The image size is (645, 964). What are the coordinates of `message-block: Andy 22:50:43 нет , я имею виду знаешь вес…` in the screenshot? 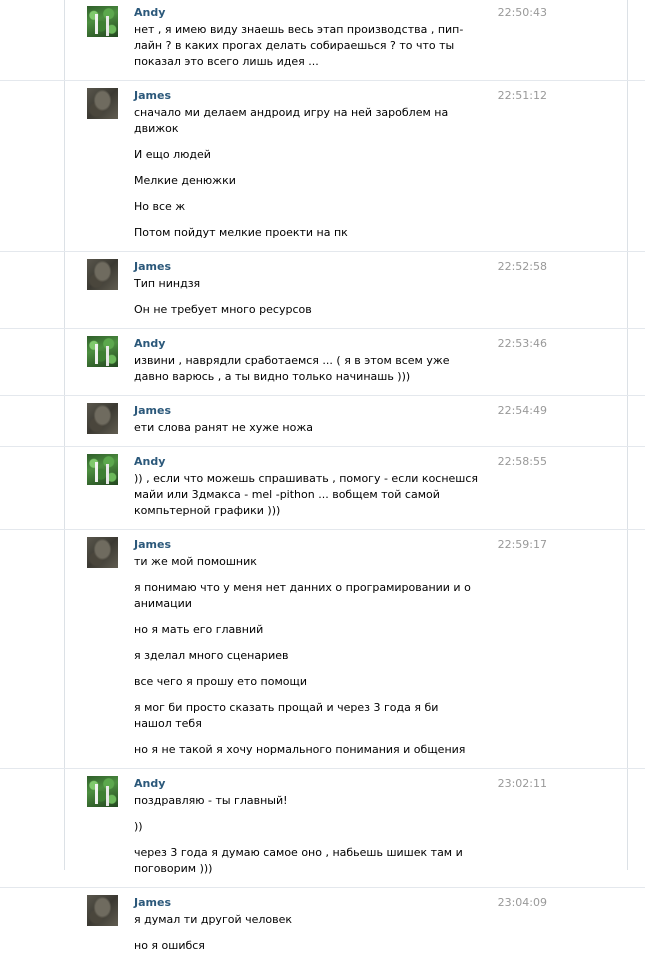 It's located at (322, 40).